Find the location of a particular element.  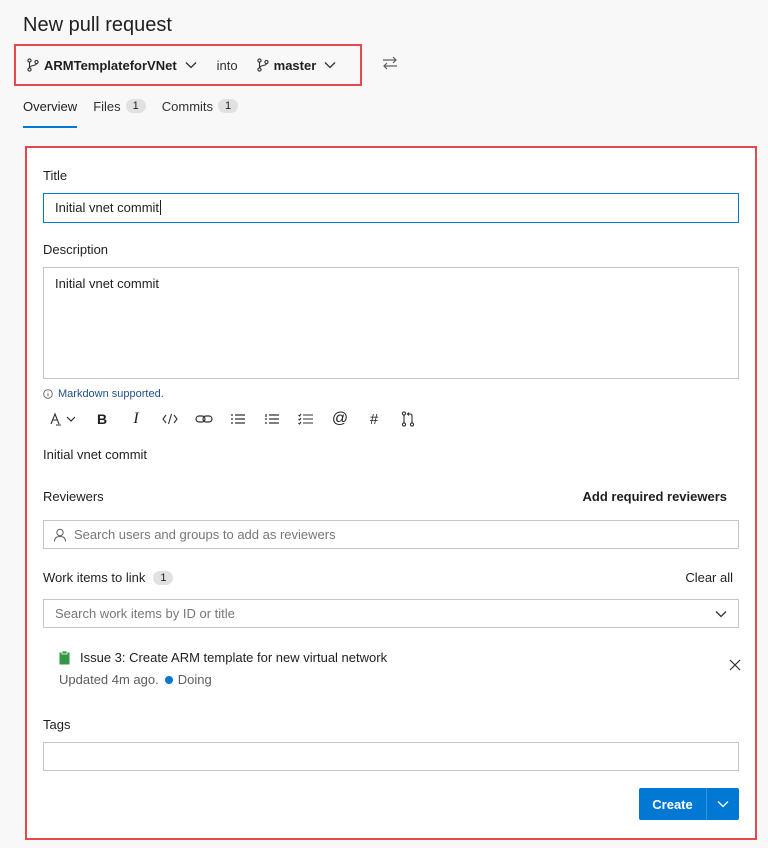

tab-overview: Overview is located at coordinates (50, 112).